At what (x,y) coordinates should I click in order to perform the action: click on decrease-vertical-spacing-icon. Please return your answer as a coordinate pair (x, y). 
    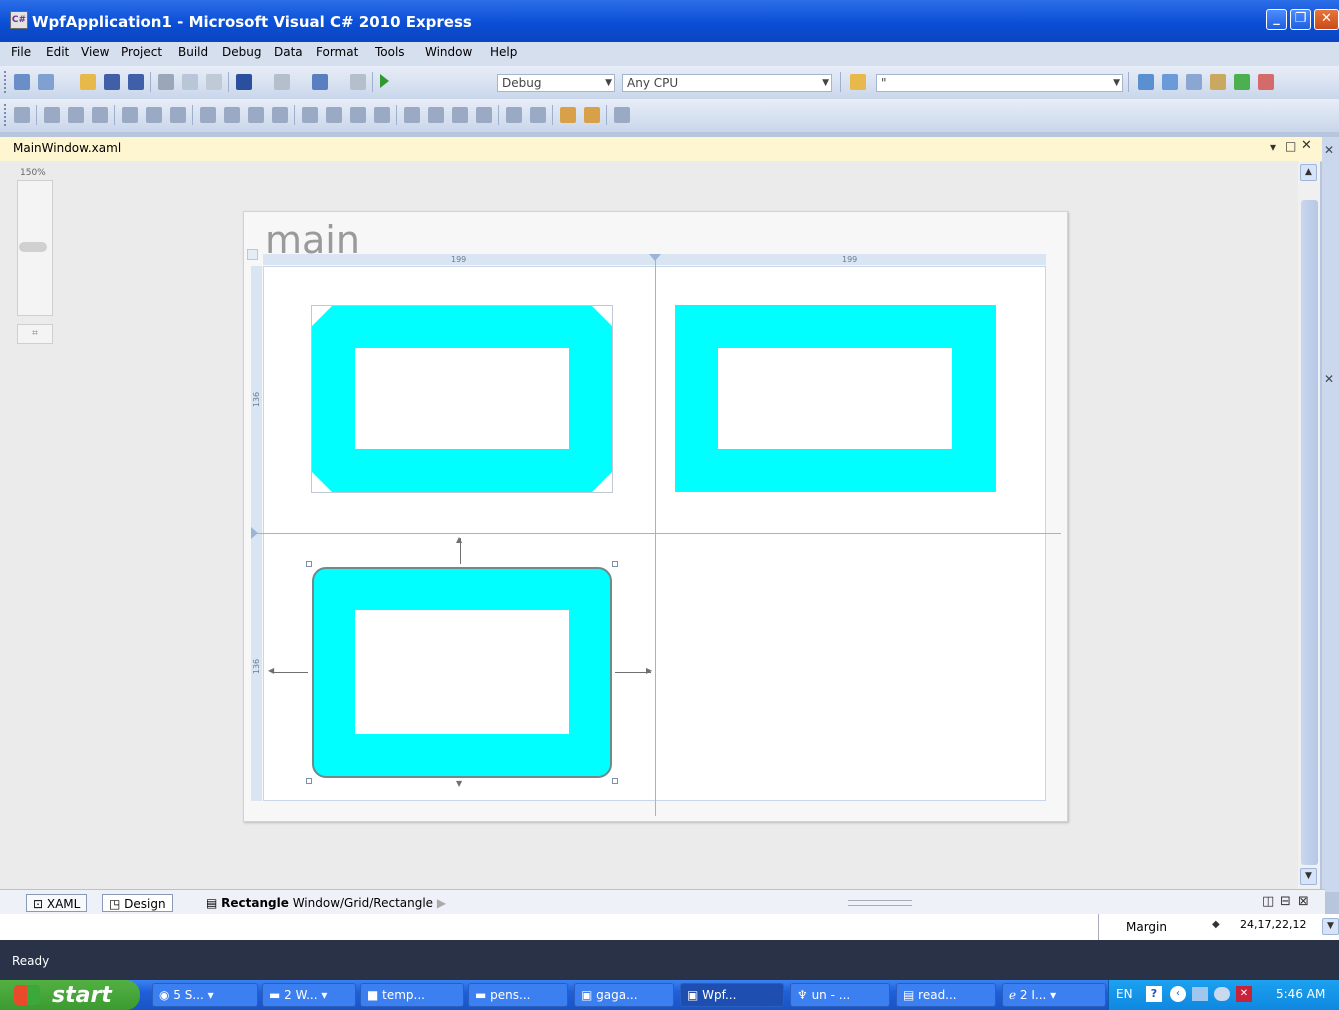
    Looking at the image, I should click on (460, 115).